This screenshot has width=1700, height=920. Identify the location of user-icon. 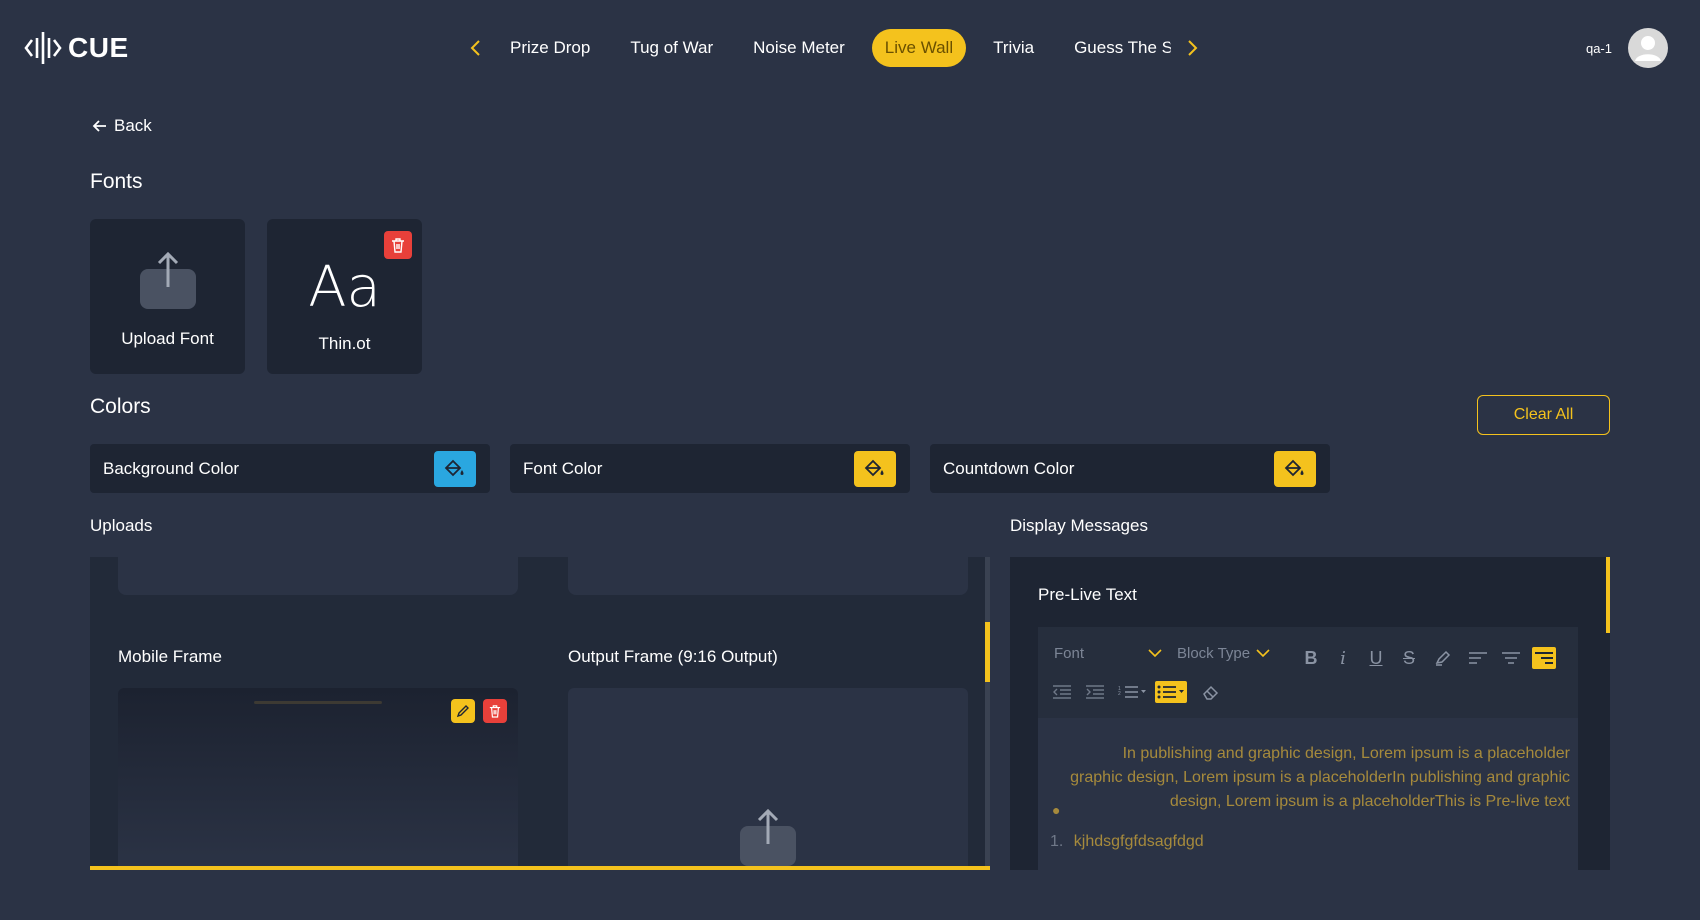
(1648, 48).